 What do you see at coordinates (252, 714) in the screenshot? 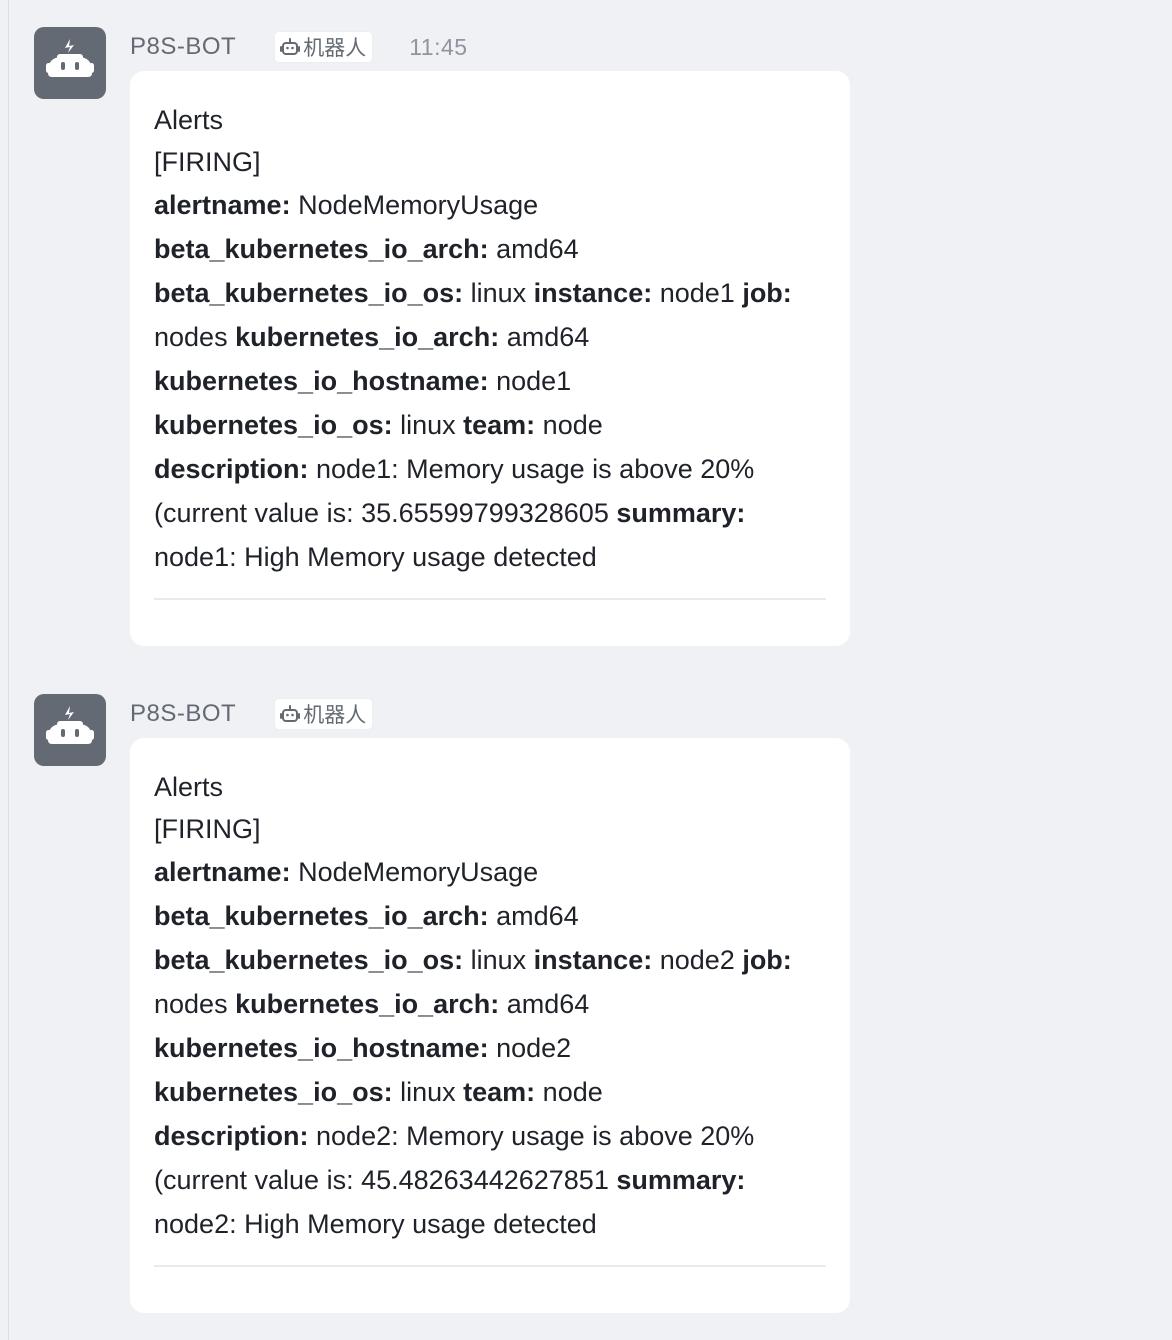
I see `message-header: P8S-BOT 机器人` at bounding box center [252, 714].